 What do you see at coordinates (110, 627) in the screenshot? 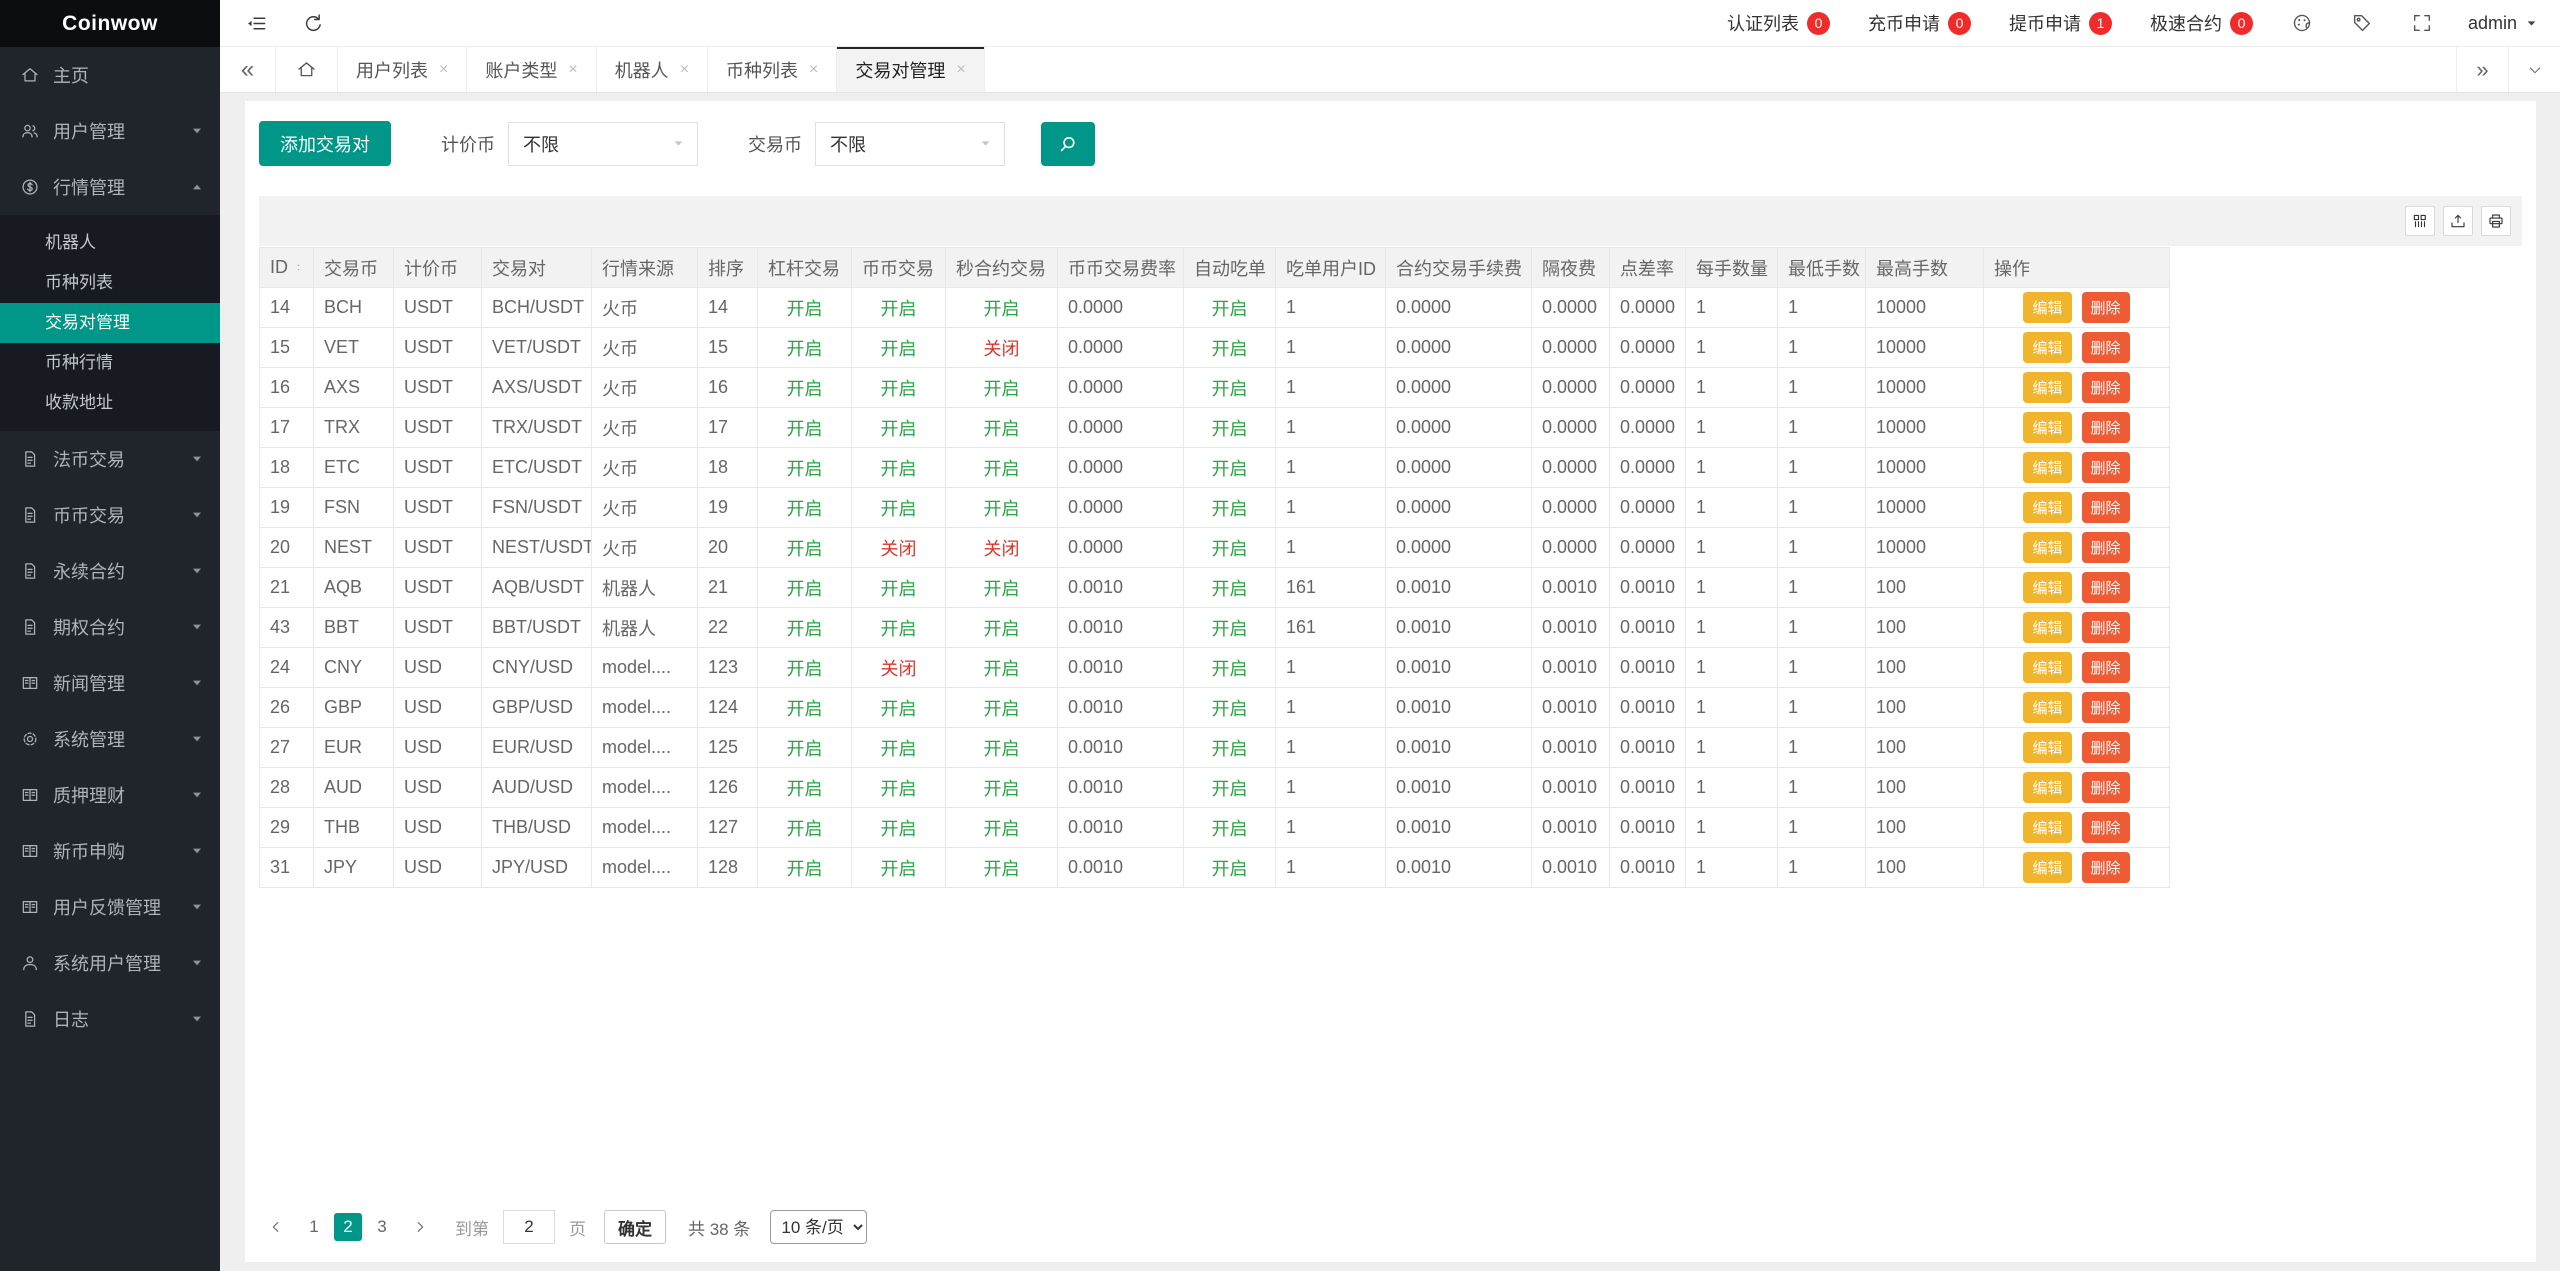
I see `sidebar-item-options-contract: 期权合约` at bounding box center [110, 627].